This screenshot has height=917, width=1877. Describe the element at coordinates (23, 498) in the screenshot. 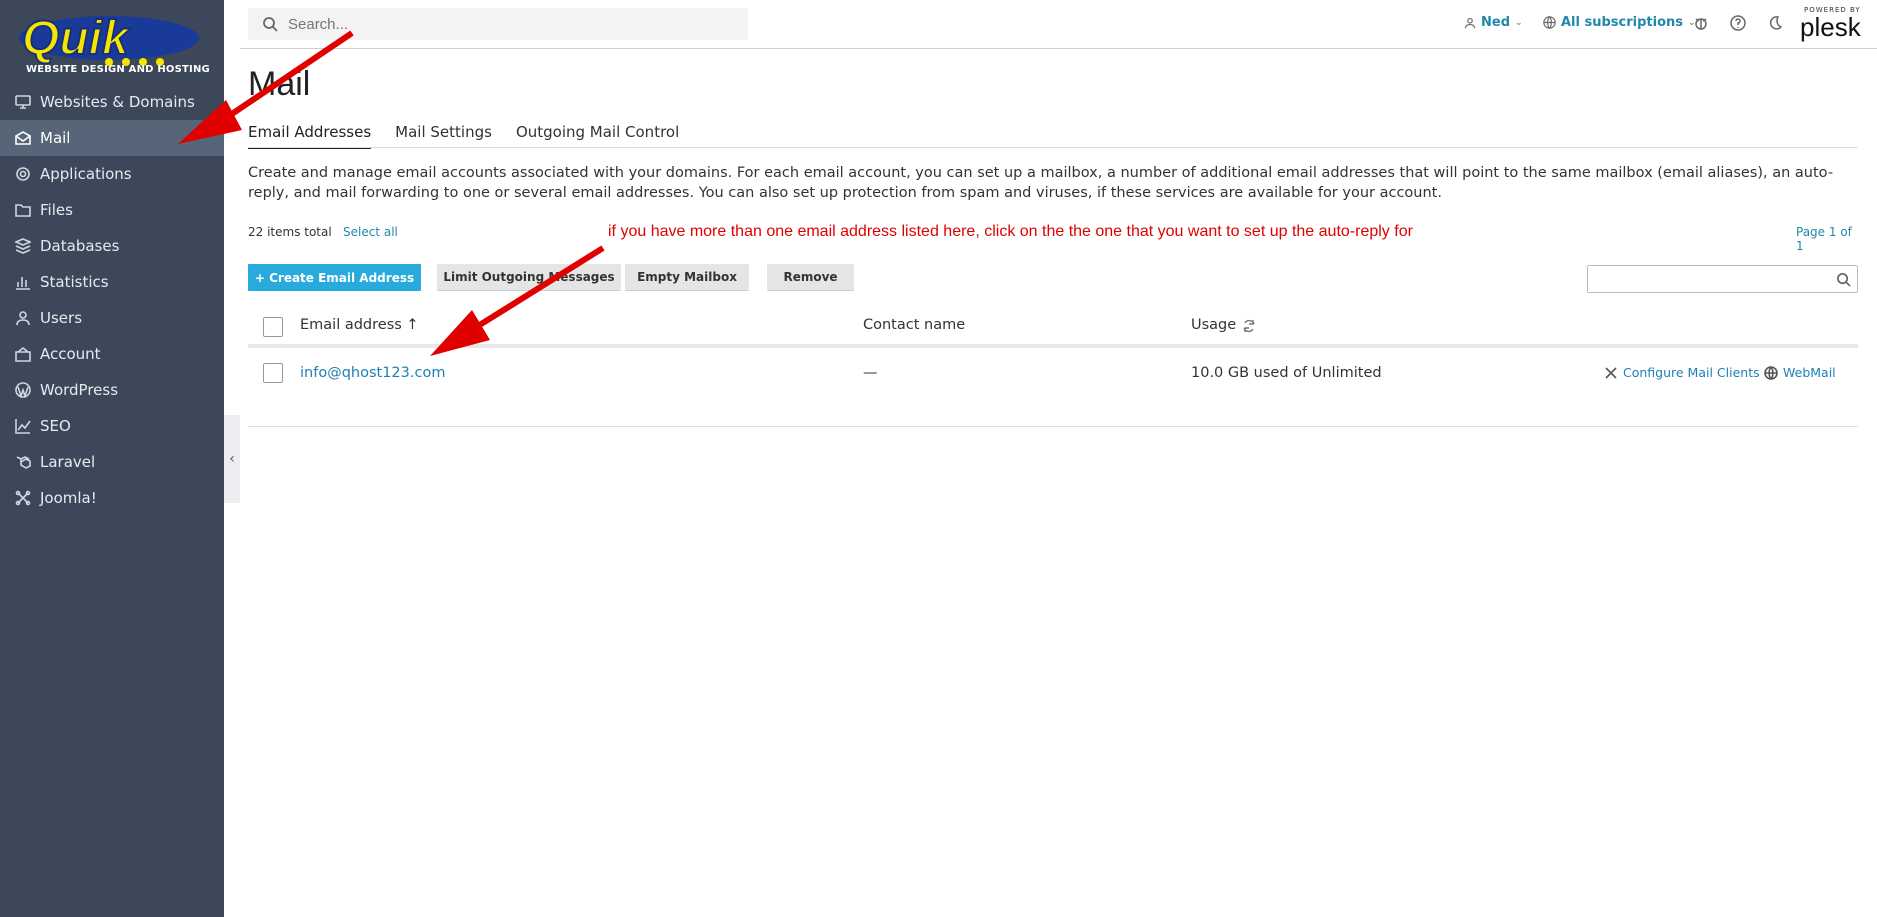

I see `joomla-icon` at that location.